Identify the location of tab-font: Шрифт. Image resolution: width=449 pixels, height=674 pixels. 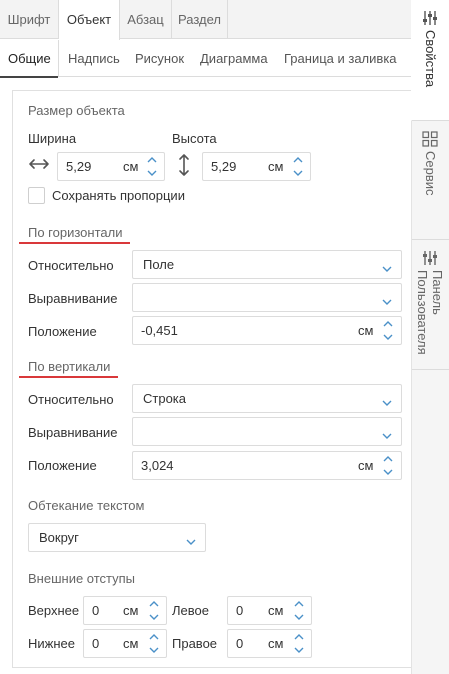
(29, 19).